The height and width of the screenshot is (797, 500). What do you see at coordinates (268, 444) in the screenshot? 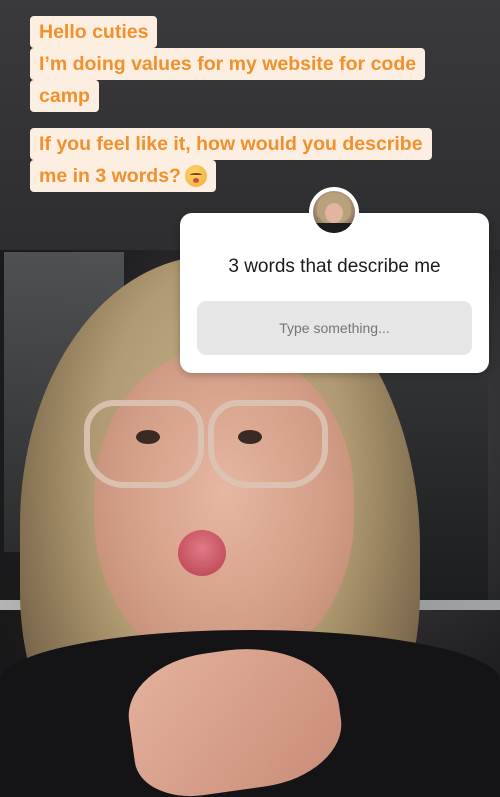
I see `glasses-right-lens` at bounding box center [268, 444].